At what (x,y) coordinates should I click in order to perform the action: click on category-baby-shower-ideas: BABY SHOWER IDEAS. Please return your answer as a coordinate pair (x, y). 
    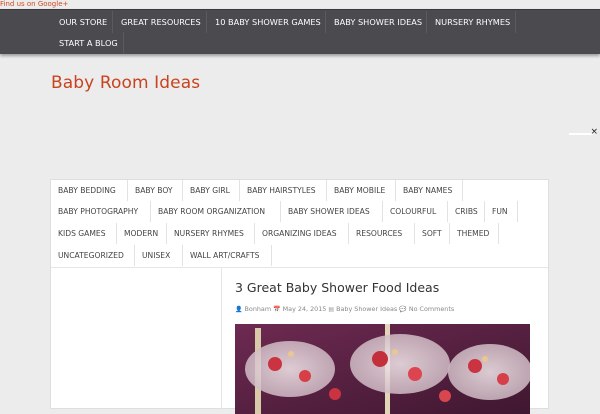
    Looking at the image, I should click on (332, 211).